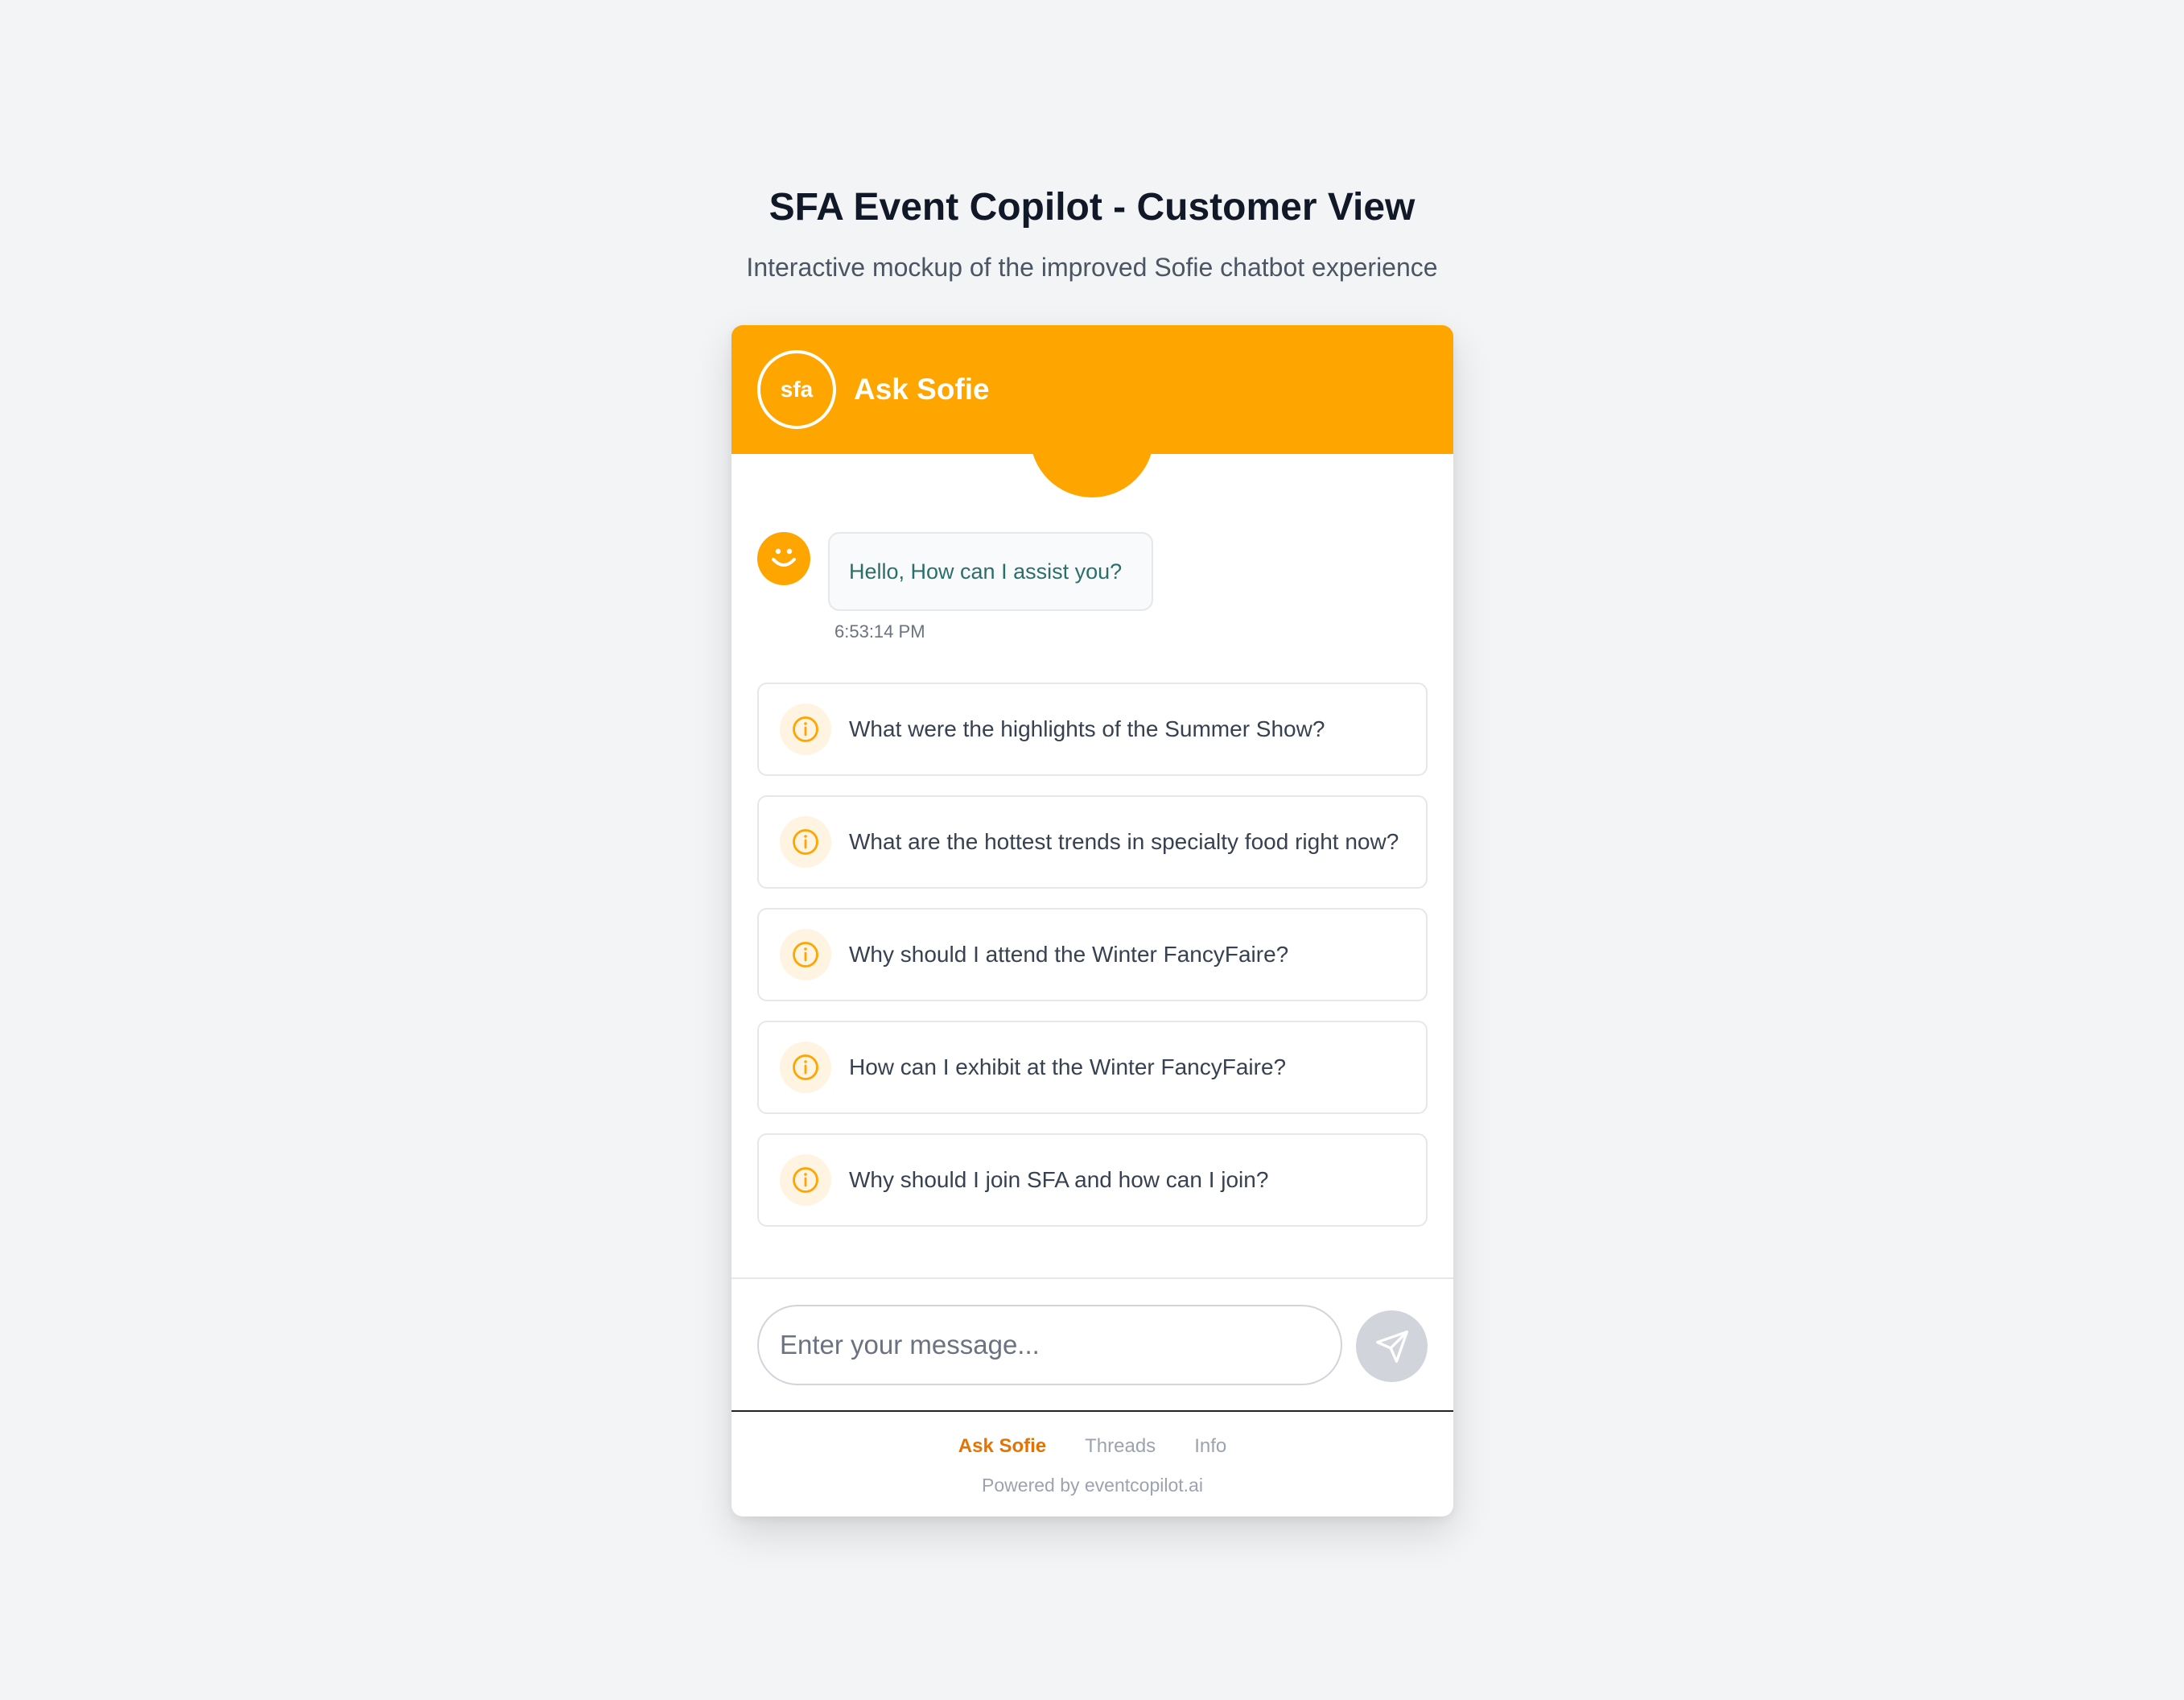 The width and height of the screenshot is (2184, 1700). Describe the element at coordinates (1092, 1278) in the screenshot. I see `composer-divider` at that location.